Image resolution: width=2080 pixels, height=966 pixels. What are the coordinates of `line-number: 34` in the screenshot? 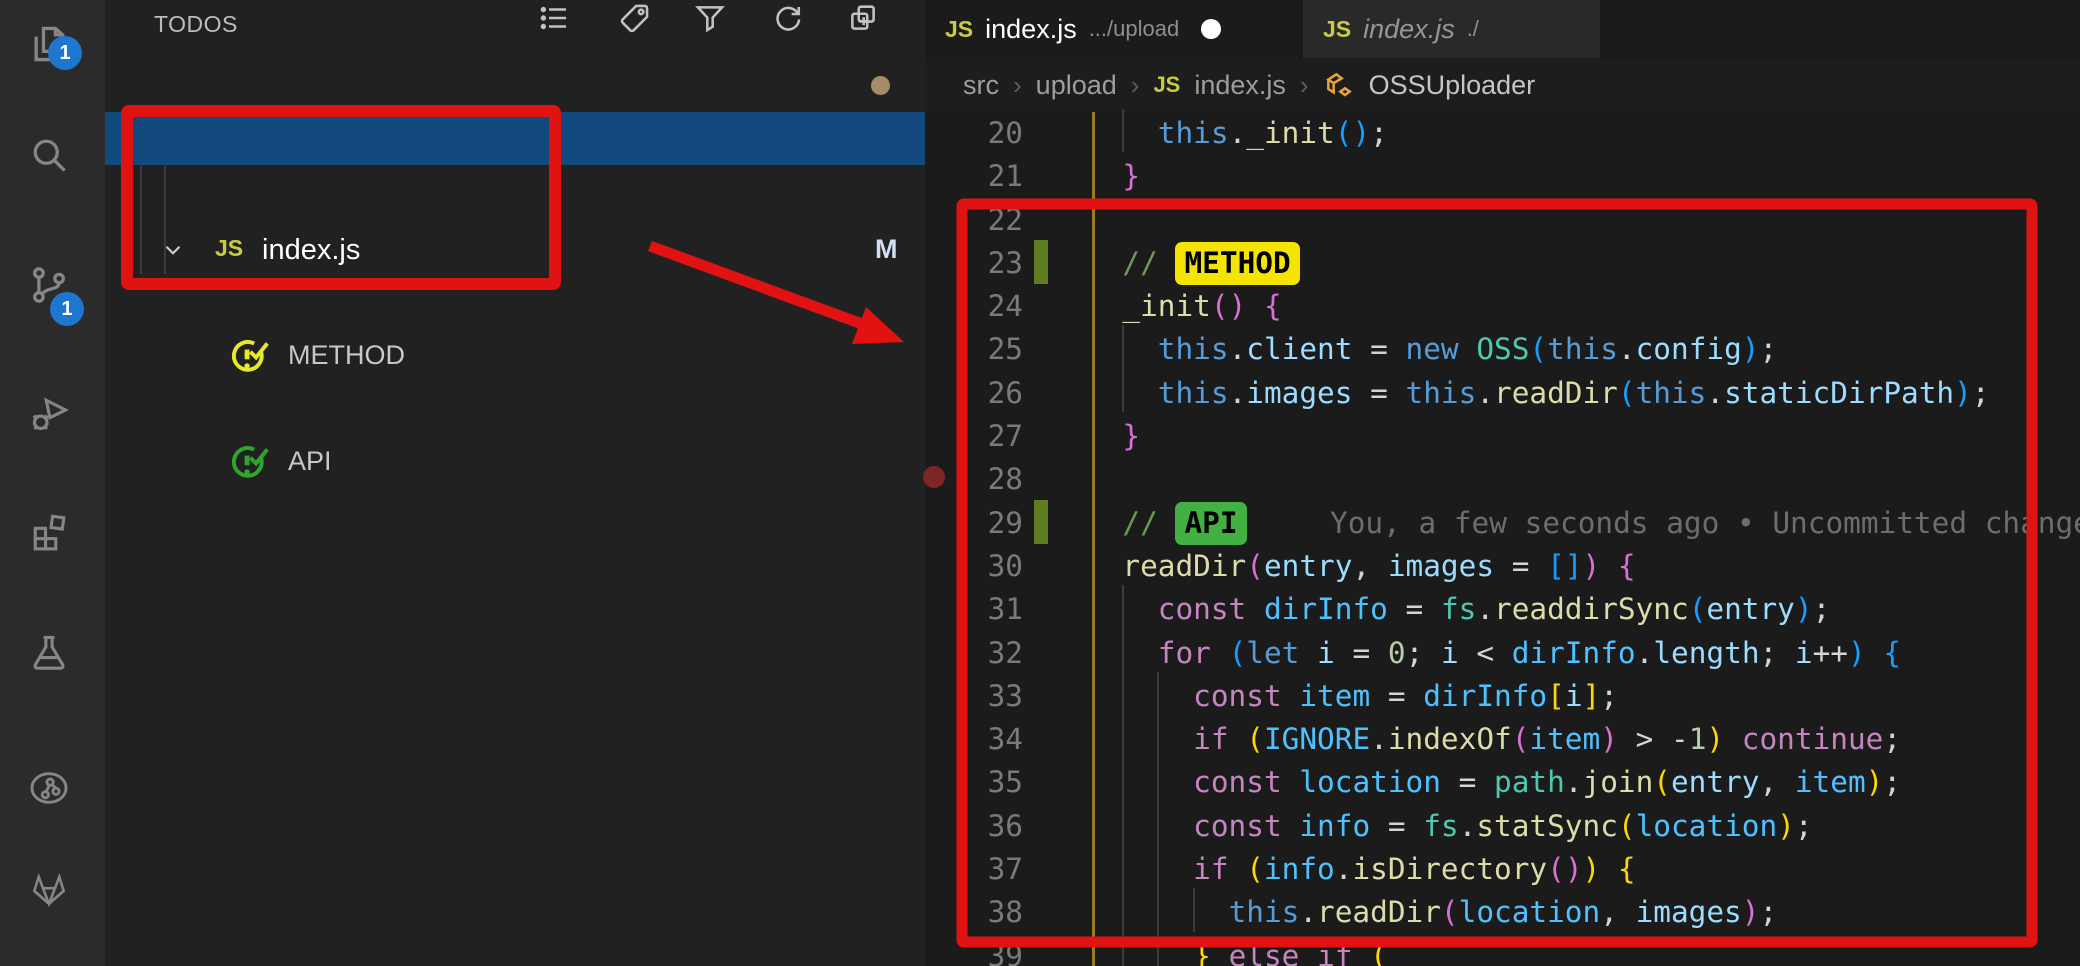 It's located at (975, 739).